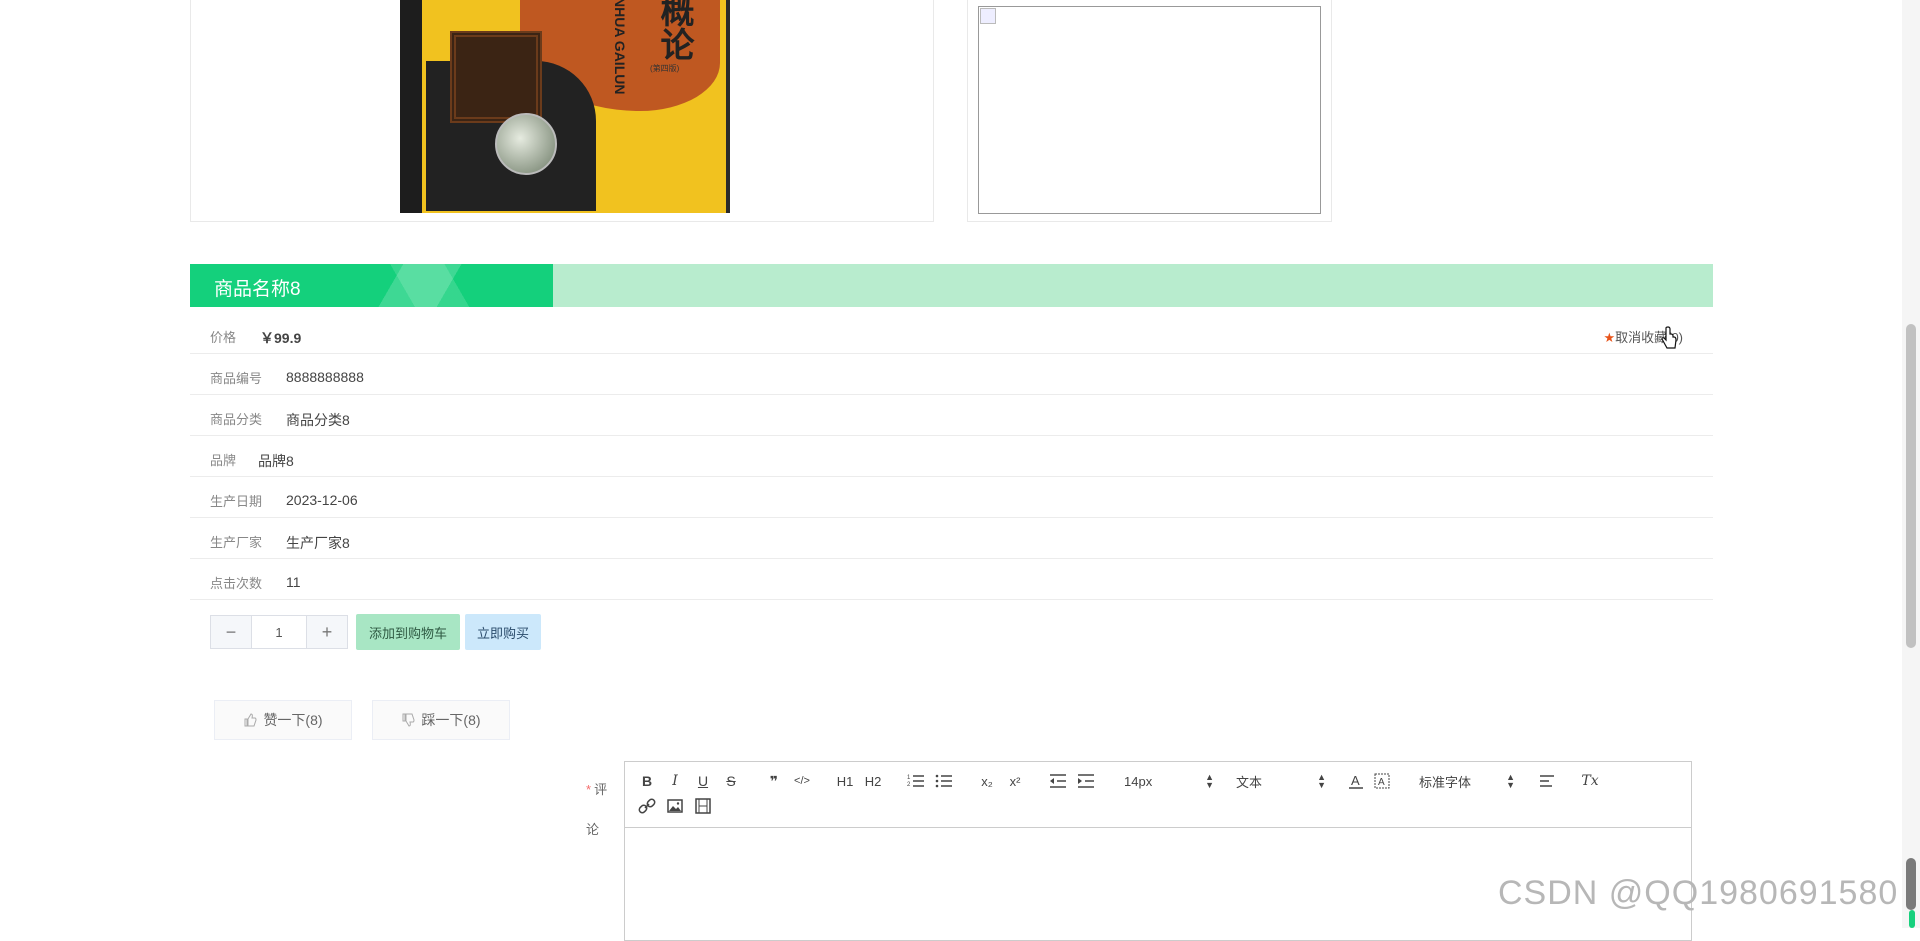 Image resolution: width=1920 pixels, height=941 pixels. Describe the element at coordinates (1911, 884) in the screenshot. I see `scrollbar-thumb-secondary` at that location.